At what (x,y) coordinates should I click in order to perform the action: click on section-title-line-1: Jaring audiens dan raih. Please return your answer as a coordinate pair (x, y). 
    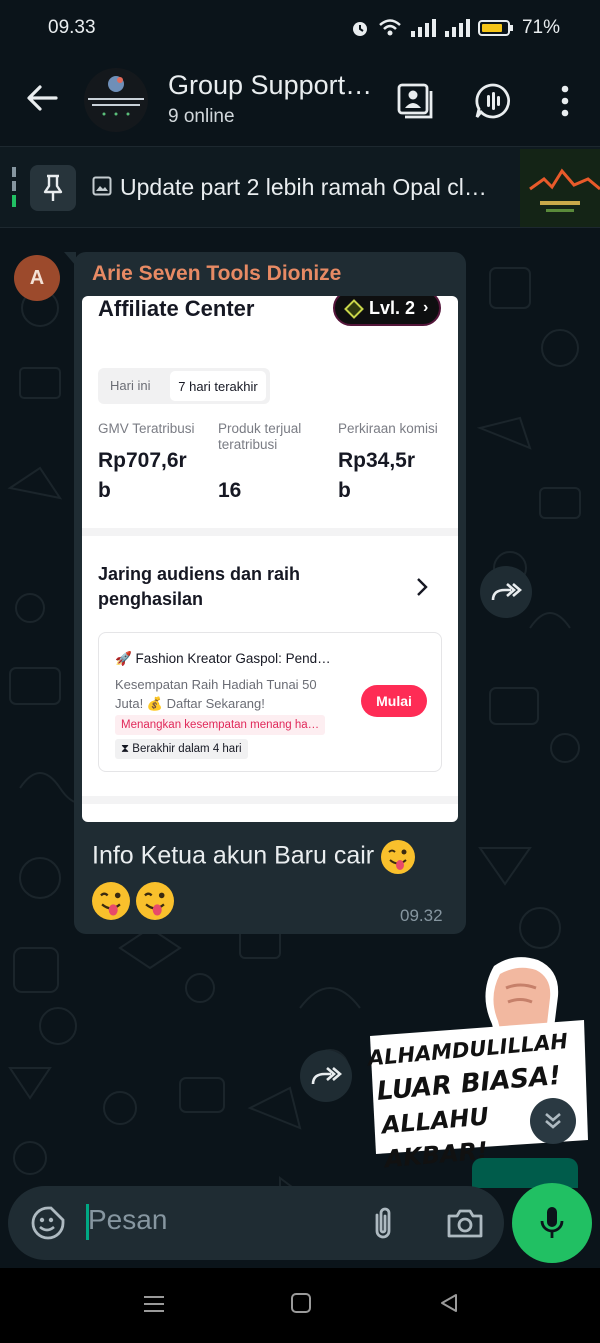
    Looking at the image, I should click on (199, 574).